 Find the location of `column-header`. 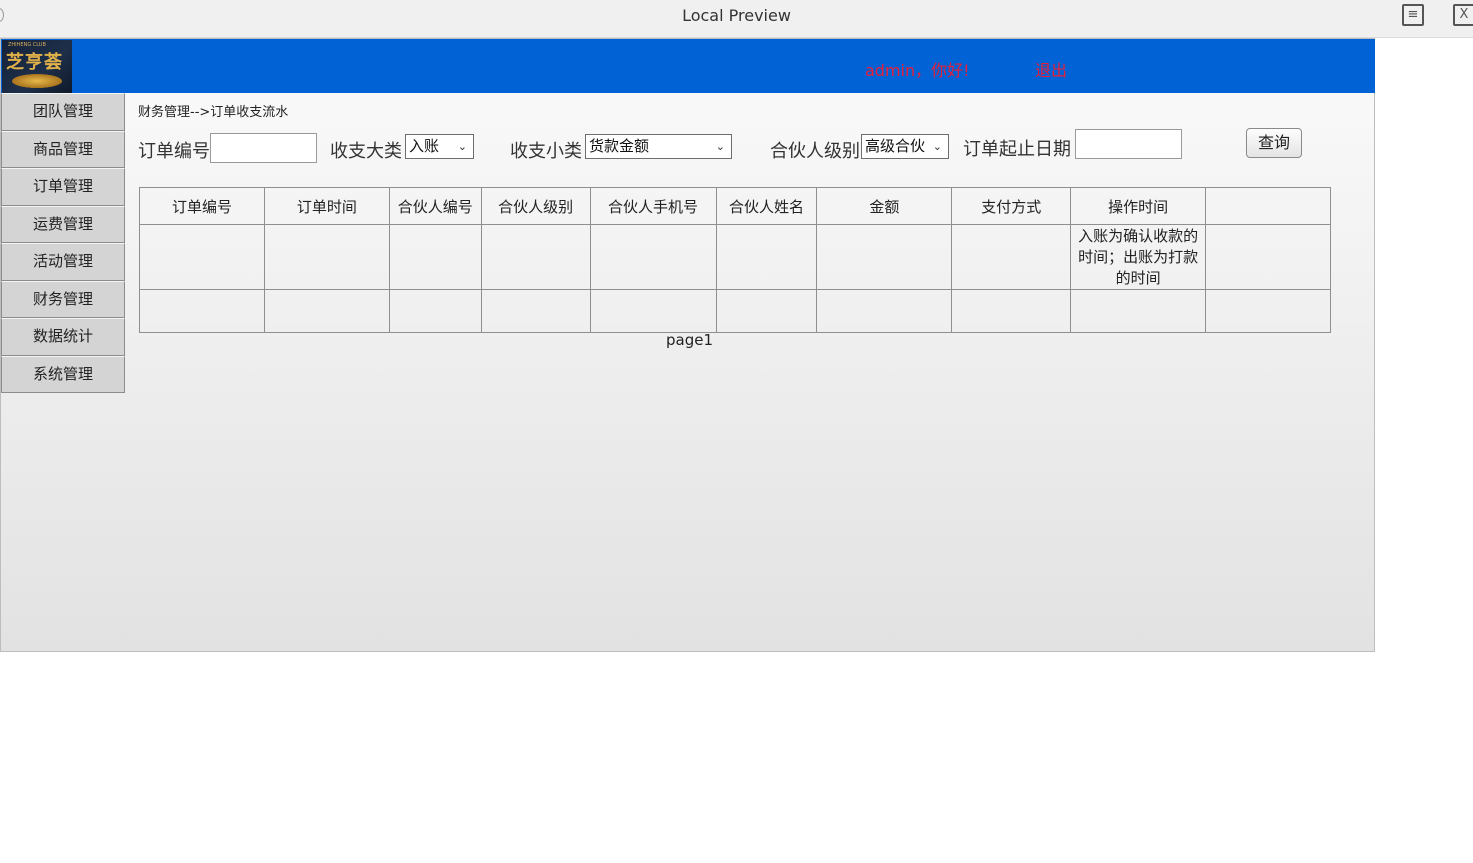

column-header is located at coordinates (1268, 206).